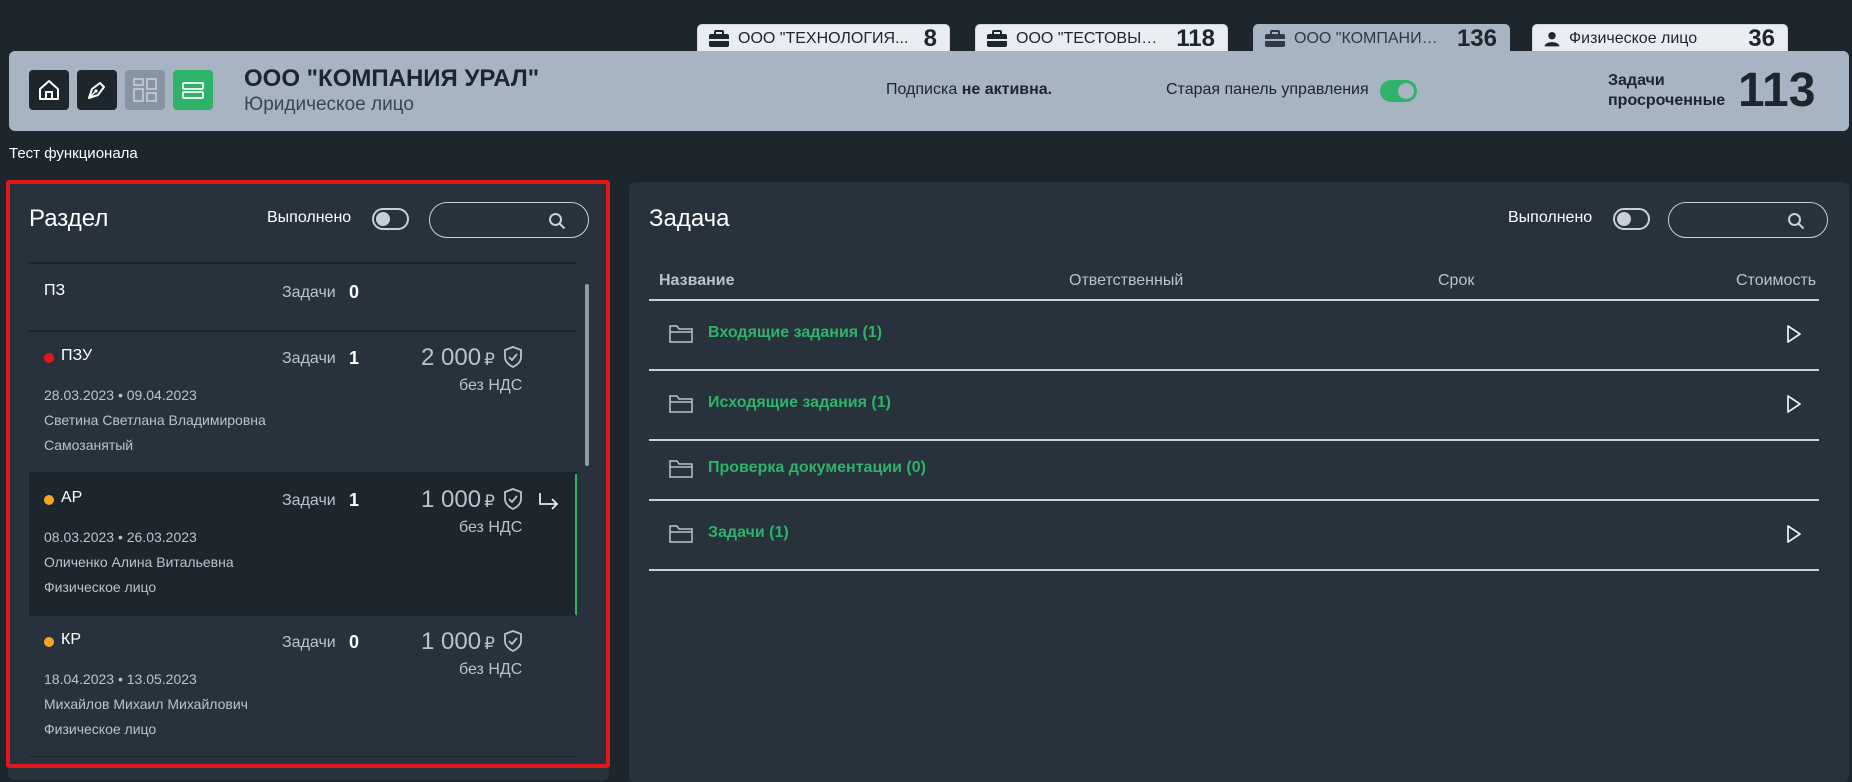 Image resolution: width=1852 pixels, height=782 pixels. Describe the element at coordinates (120, 395) in the screenshot. I see `section-dates: 28.03.2023 • 09.04.2023` at that location.